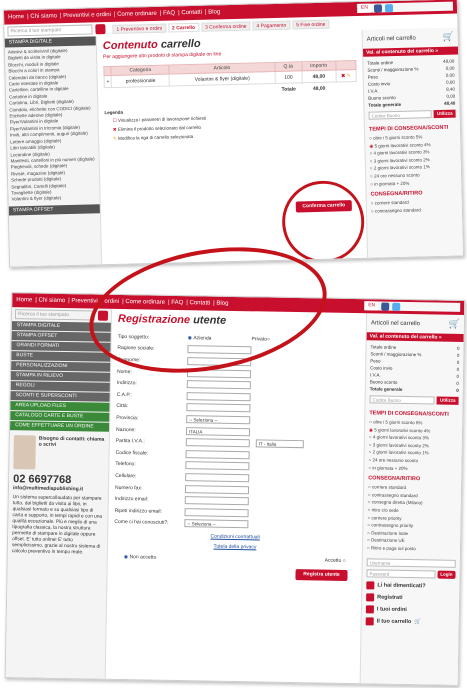  I want to click on radio-not-accept: ◉, so click(126, 557).